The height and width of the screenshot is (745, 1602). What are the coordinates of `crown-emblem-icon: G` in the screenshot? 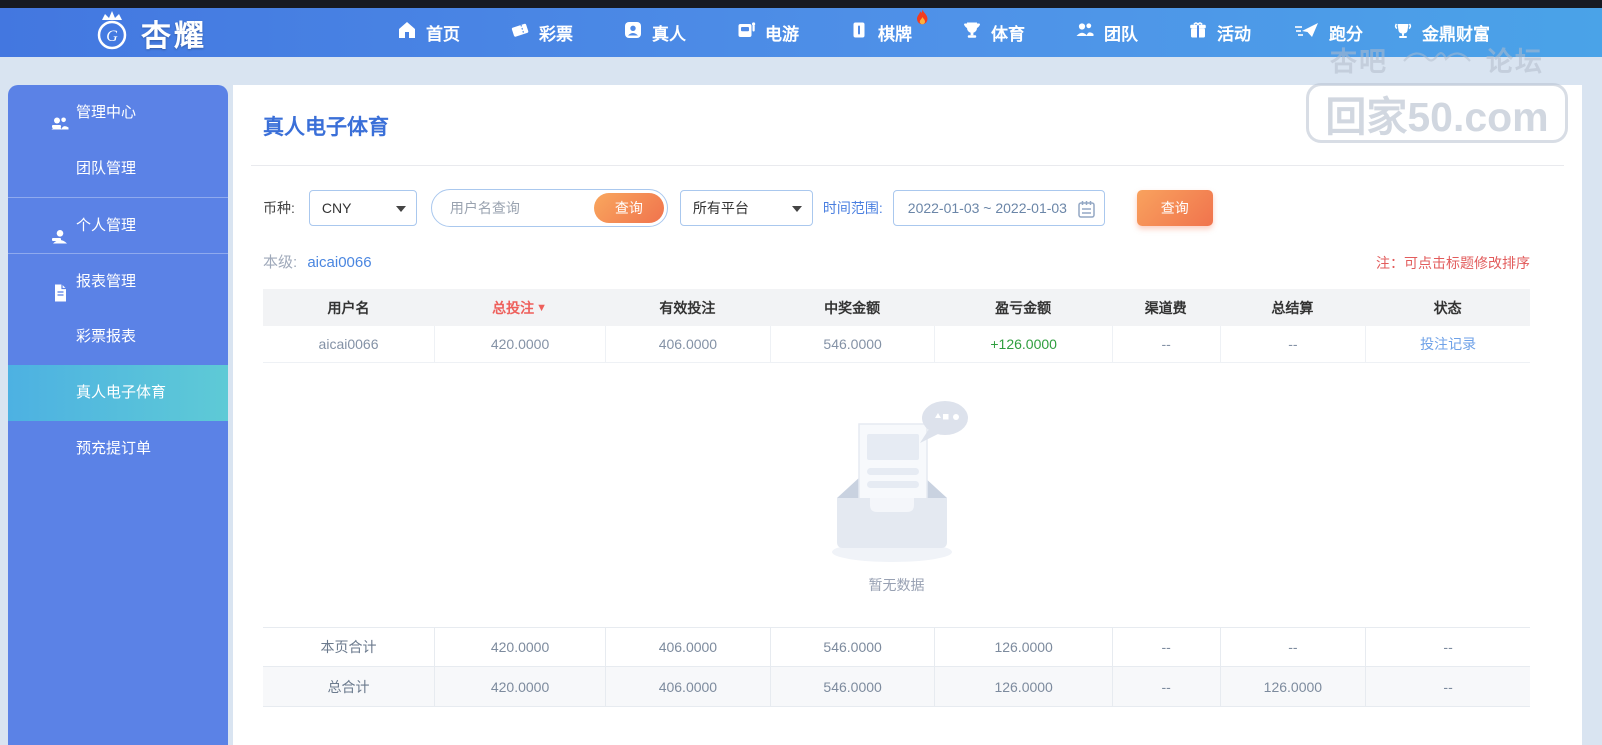 It's located at (112, 33).